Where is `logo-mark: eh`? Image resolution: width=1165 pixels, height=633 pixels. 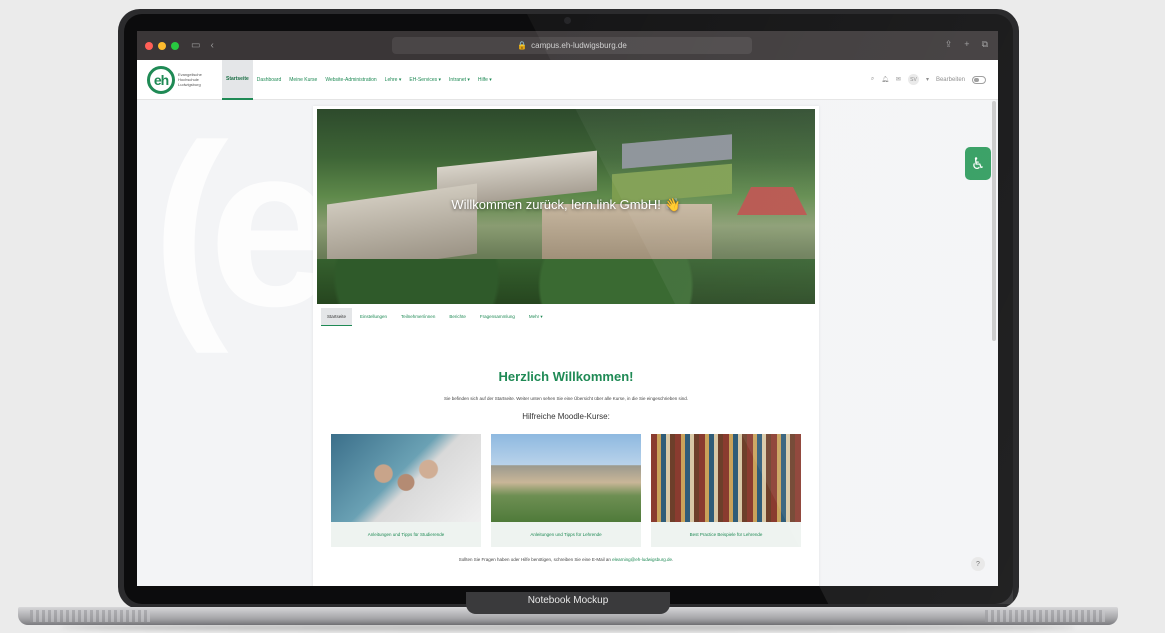 logo-mark: eh is located at coordinates (161, 79).